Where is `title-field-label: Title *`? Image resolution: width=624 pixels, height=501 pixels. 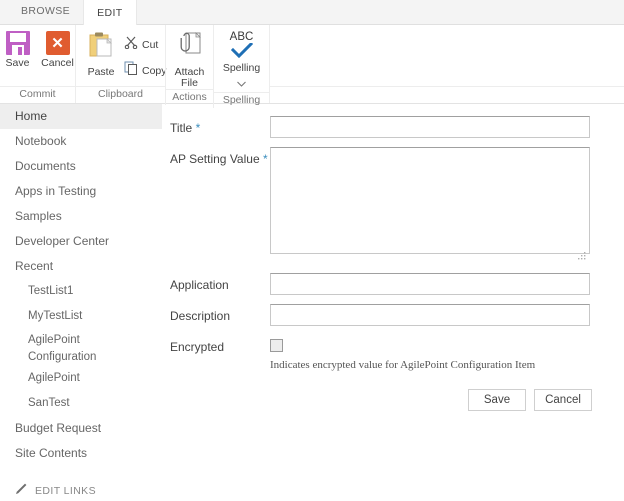 title-field-label: Title * is located at coordinates (220, 125).